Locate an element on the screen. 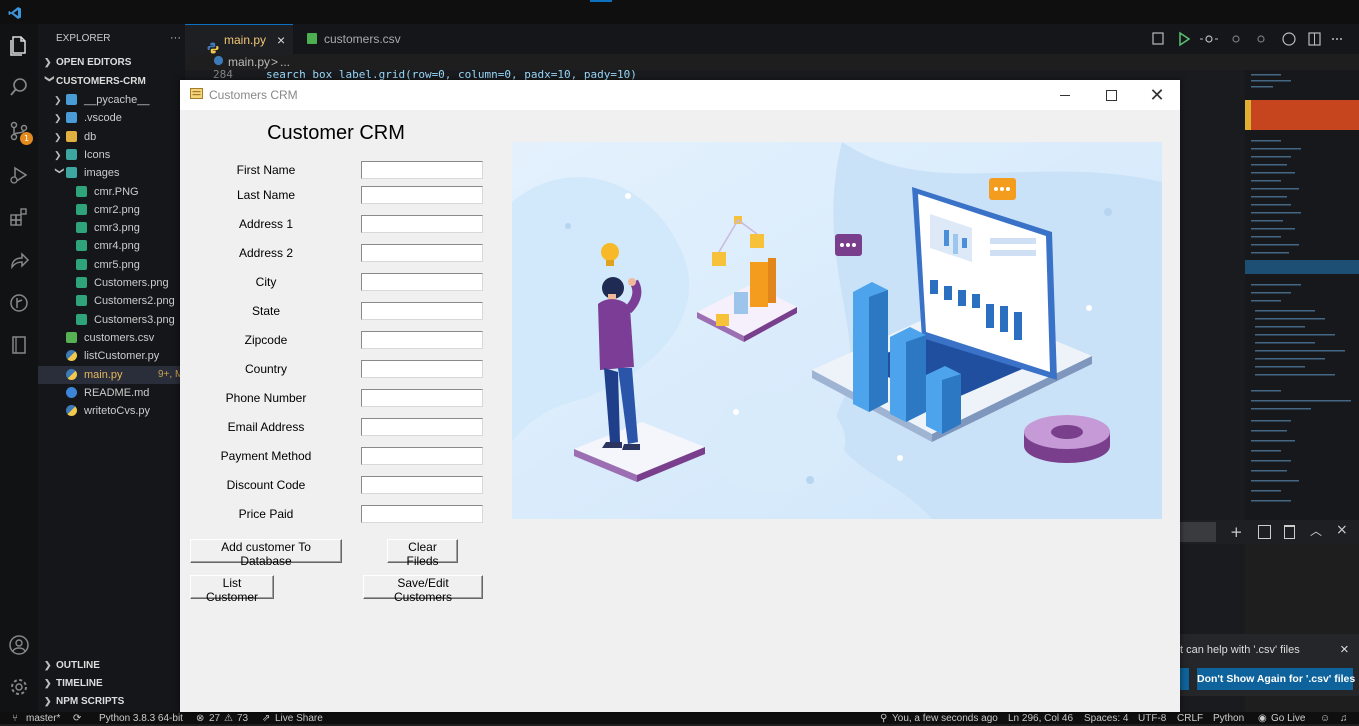 Image resolution: width=1359 pixels, height=726 pixels. outline-section: ❯ OUTLINE is located at coordinates (72, 665).